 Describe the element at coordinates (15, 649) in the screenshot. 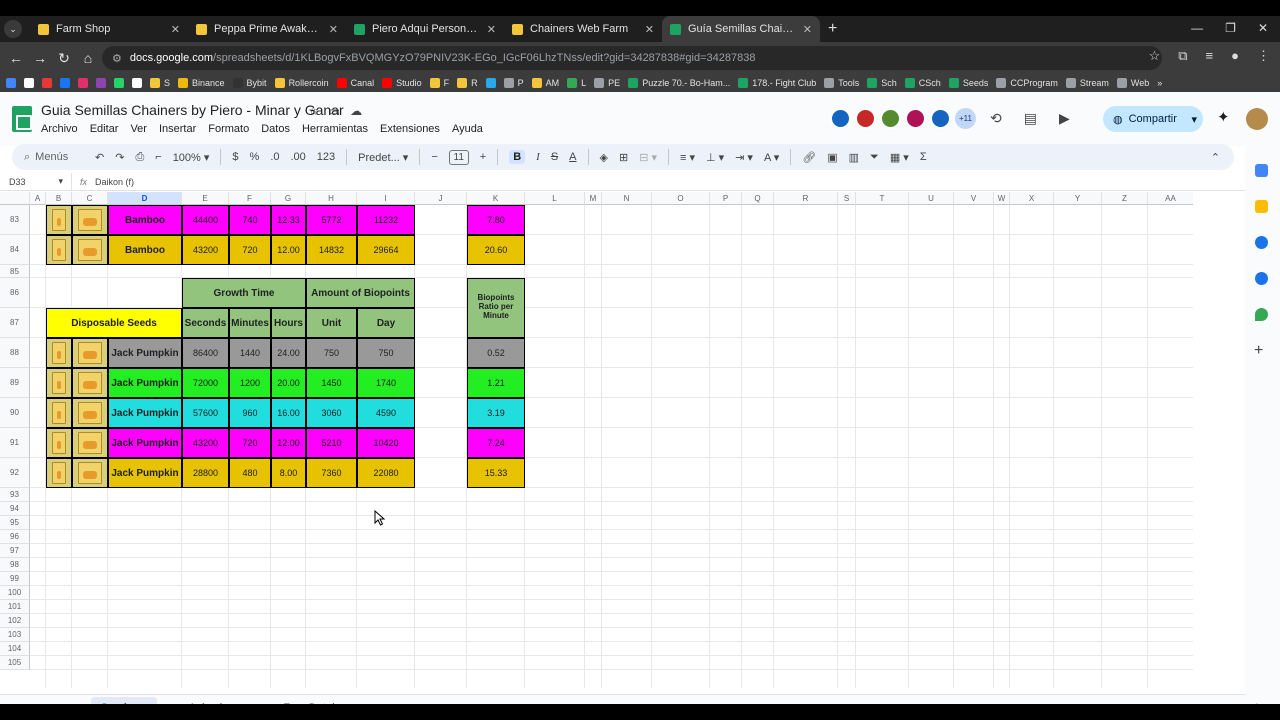

I see `row-header-104: 104` at that location.